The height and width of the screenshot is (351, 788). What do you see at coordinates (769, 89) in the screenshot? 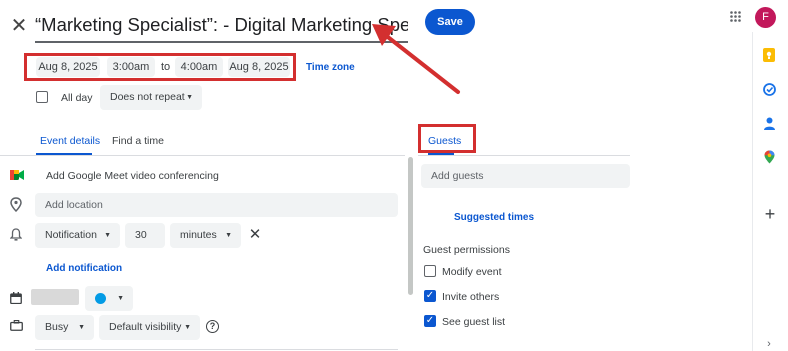
I see `tasks-icon` at bounding box center [769, 89].